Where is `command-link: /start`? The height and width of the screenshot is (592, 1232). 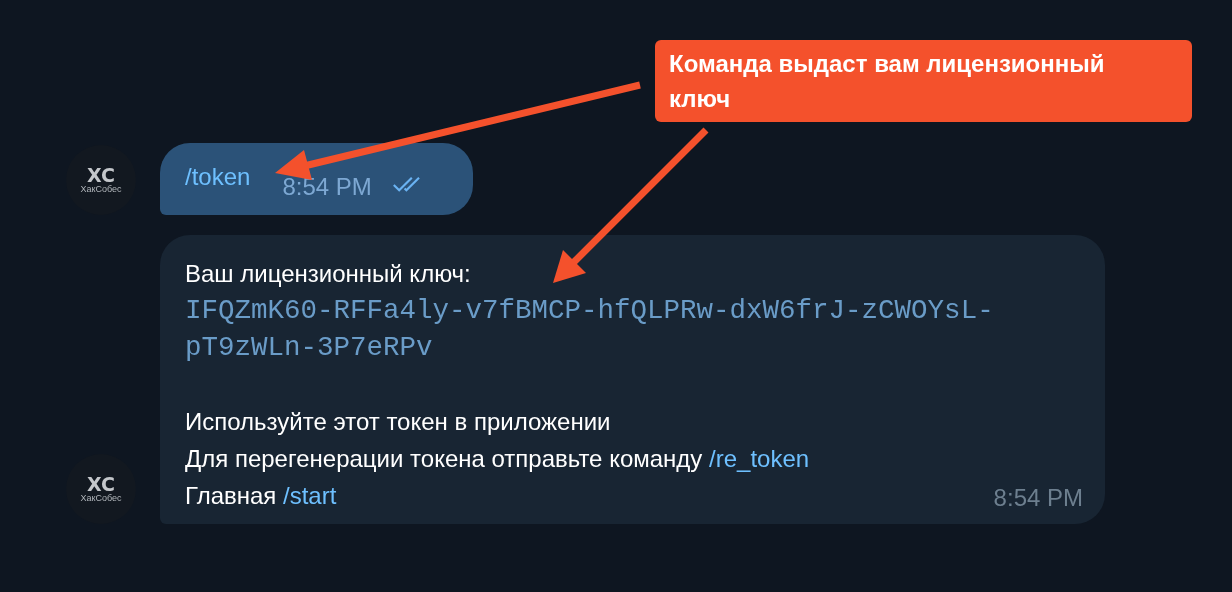
command-link: /start is located at coordinates (310, 495).